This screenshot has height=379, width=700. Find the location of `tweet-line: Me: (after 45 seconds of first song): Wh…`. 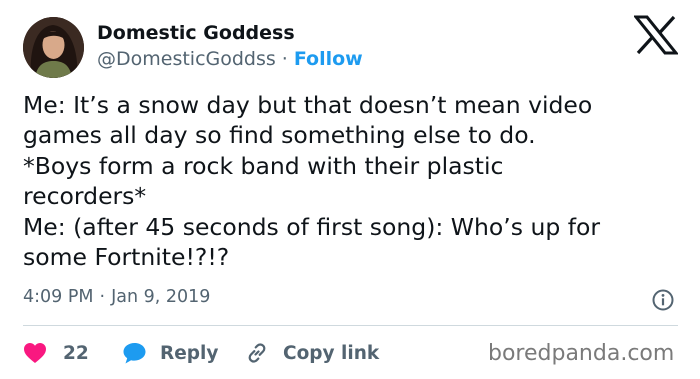

tweet-line: Me: (after 45 seconds of first song): Wh… is located at coordinates (312, 226).